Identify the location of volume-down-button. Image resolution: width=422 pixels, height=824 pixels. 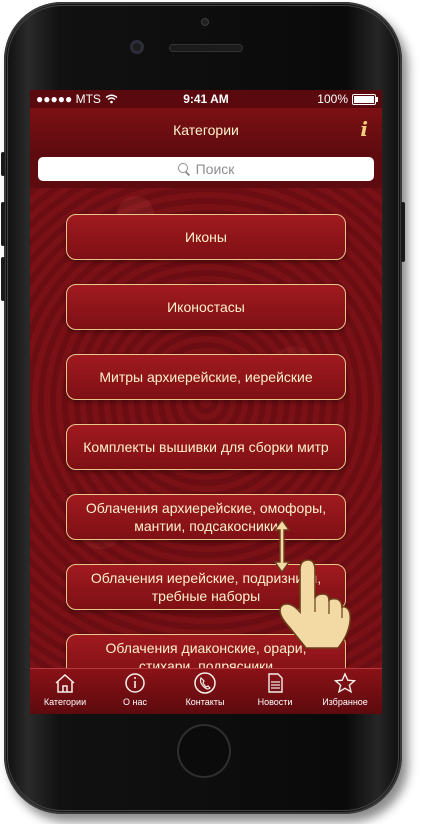
(3, 279).